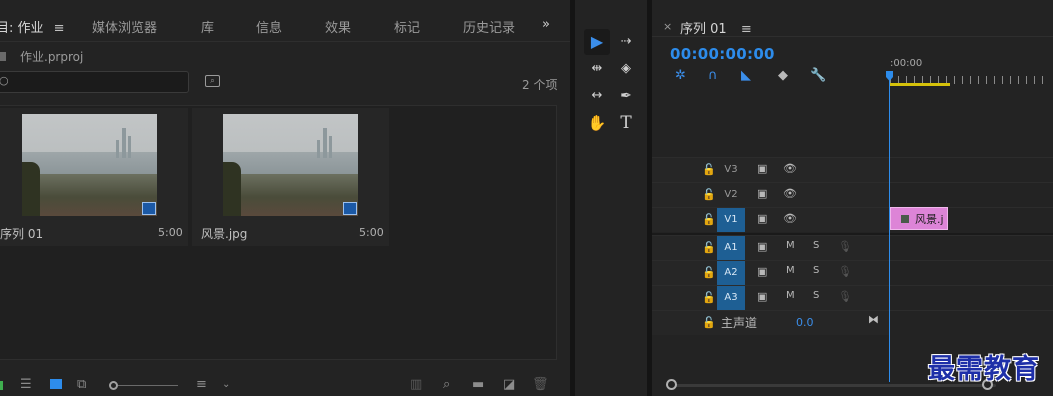 Image resolution: width=1053 pixels, height=396 pixels. Describe the element at coordinates (770, 298) in the screenshot. I see `track-header: 🔓 A3 ▣ M S 🎙` at that location.